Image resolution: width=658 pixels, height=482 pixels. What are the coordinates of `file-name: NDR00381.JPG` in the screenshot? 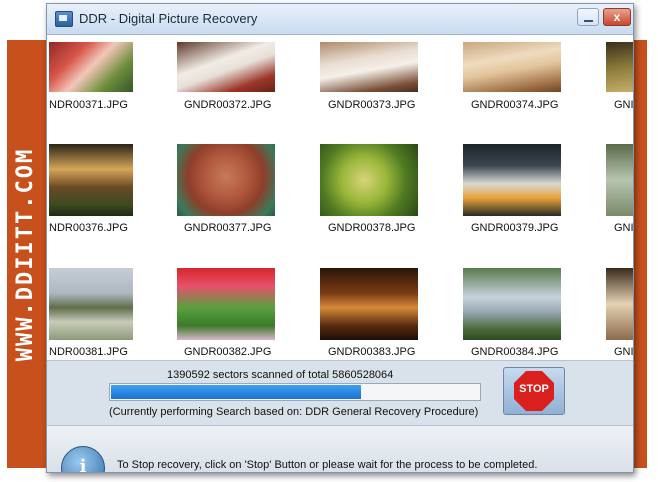 It's located at (88, 352).